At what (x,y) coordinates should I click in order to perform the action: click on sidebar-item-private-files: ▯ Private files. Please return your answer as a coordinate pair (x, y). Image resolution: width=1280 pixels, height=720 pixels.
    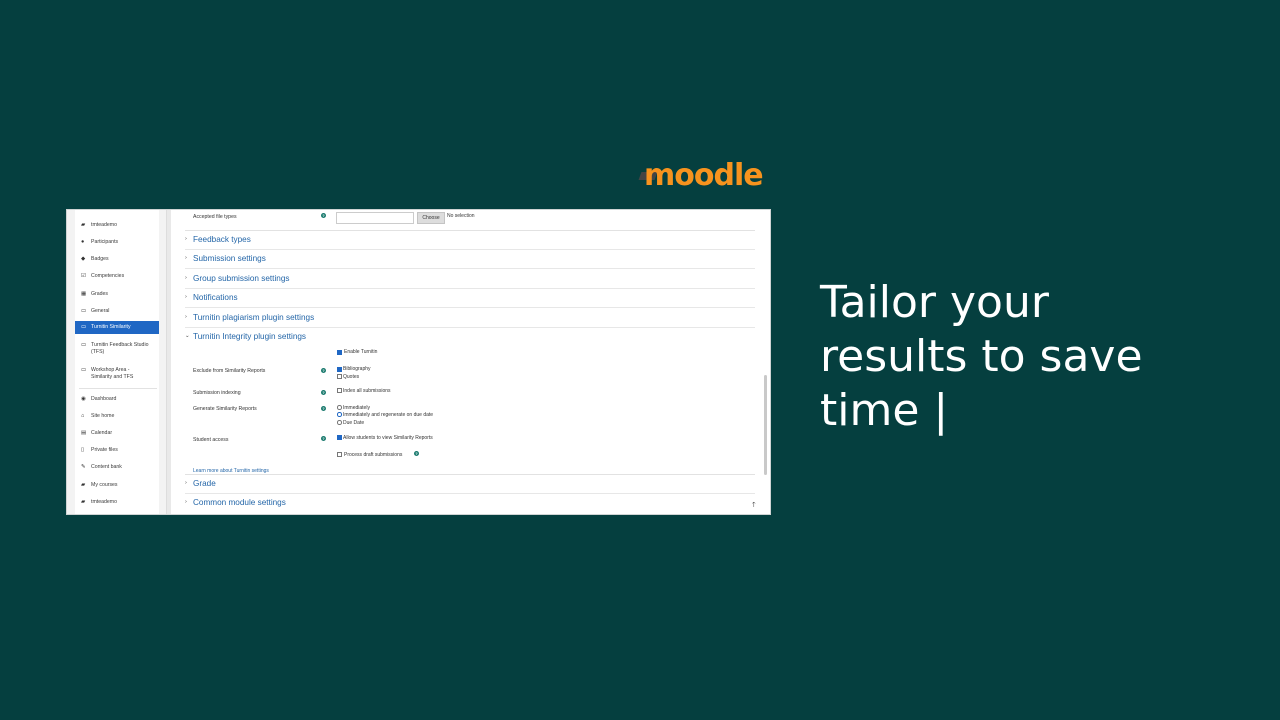
    Looking at the image, I should click on (117, 450).